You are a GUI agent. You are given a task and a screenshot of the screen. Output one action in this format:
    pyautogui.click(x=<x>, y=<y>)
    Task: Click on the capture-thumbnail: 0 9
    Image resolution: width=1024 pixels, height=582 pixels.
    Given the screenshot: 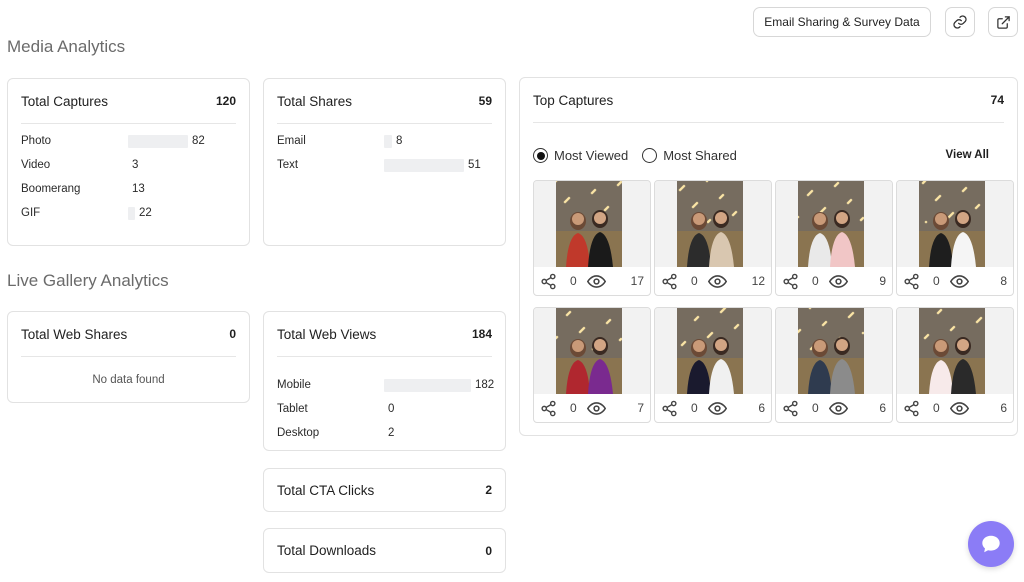 What is the action you would take?
    pyautogui.click(x=834, y=238)
    